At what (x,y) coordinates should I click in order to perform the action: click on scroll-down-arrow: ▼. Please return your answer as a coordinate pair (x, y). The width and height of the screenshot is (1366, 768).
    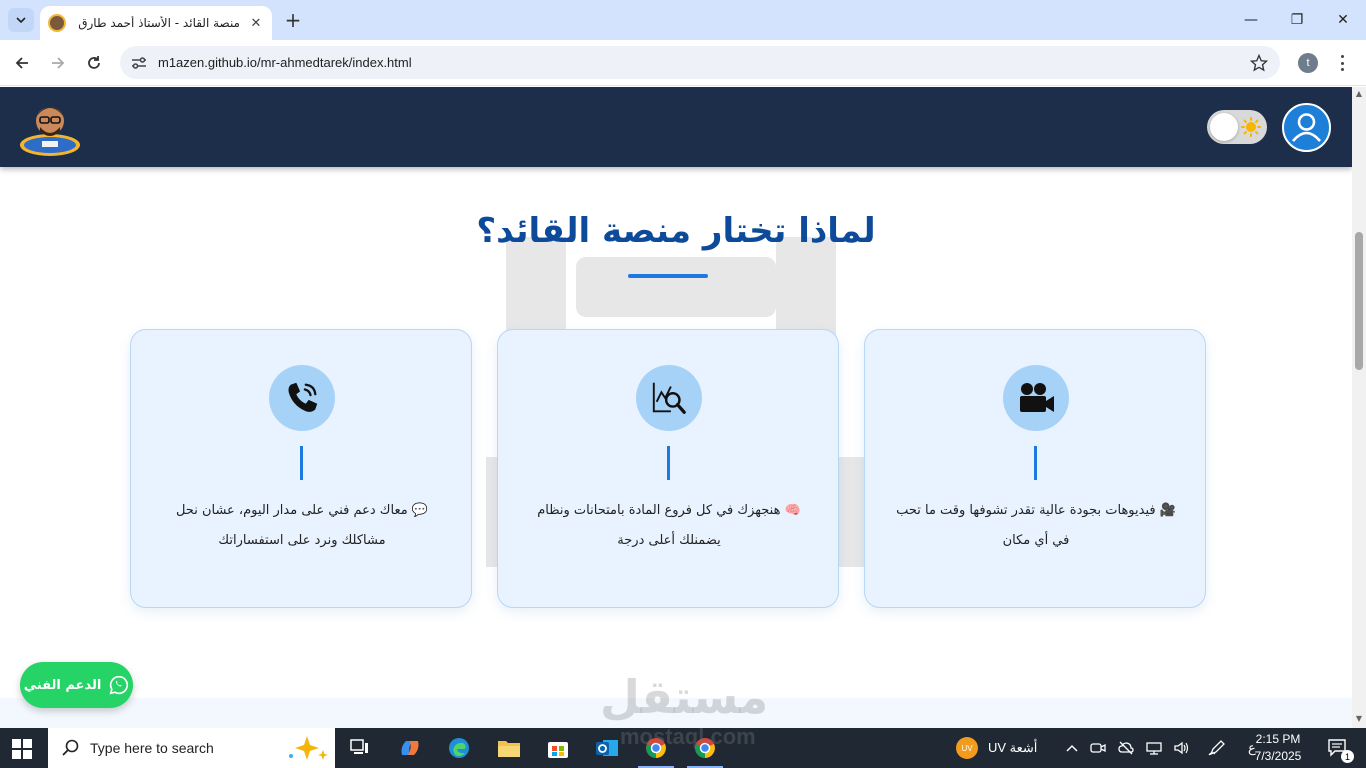
    Looking at the image, I should click on (1359, 719).